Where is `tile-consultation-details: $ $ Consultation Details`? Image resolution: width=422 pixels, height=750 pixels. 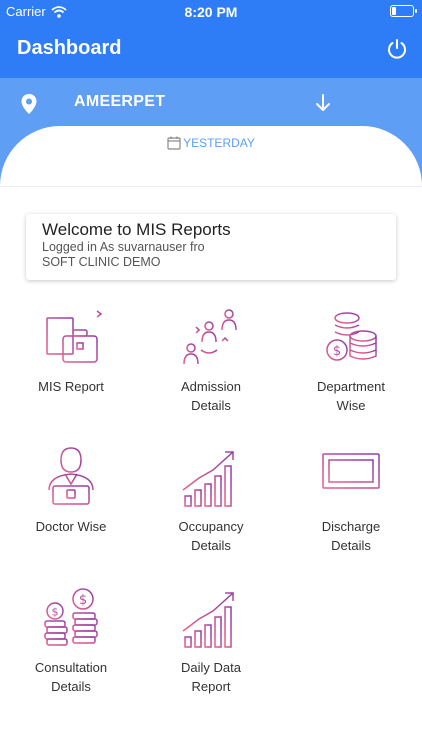 tile-consultation-details: $ $ Consultation Details is located at coordinates (71, 652).